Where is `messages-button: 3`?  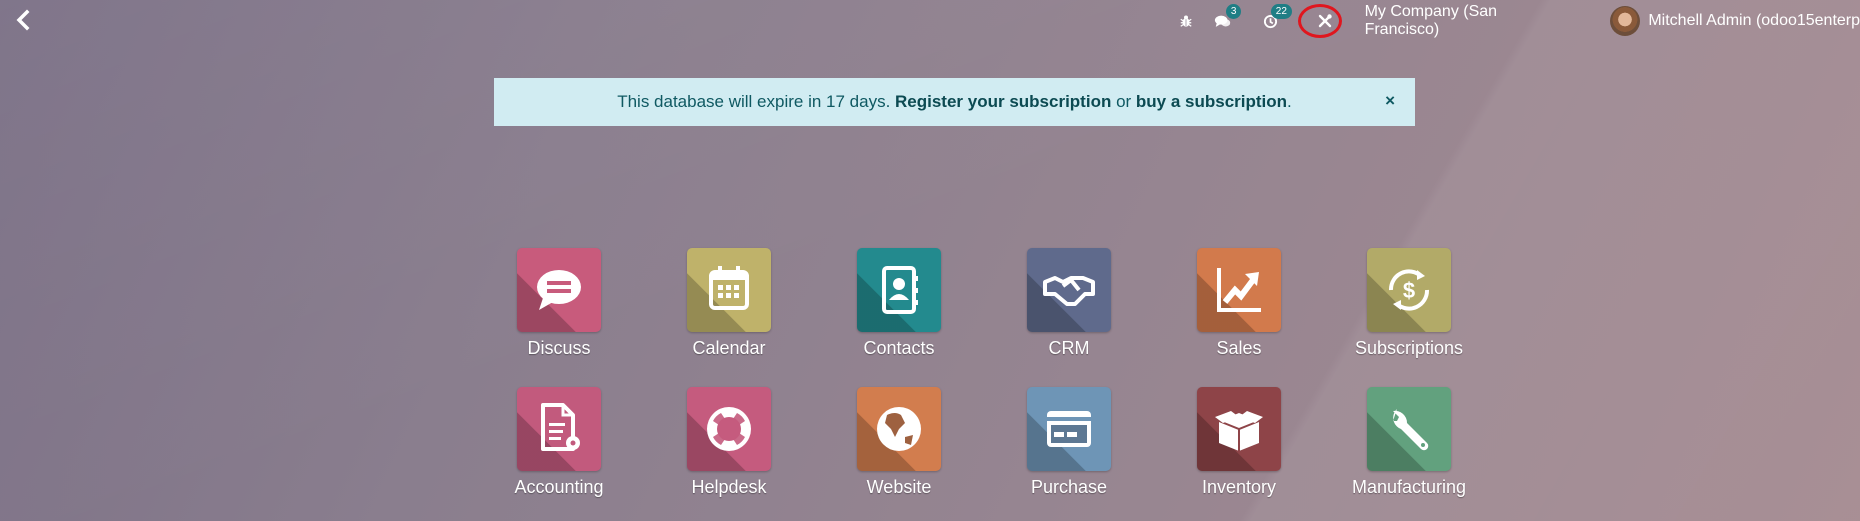
messages-button: 3 is located at coordinates (1227, 18).